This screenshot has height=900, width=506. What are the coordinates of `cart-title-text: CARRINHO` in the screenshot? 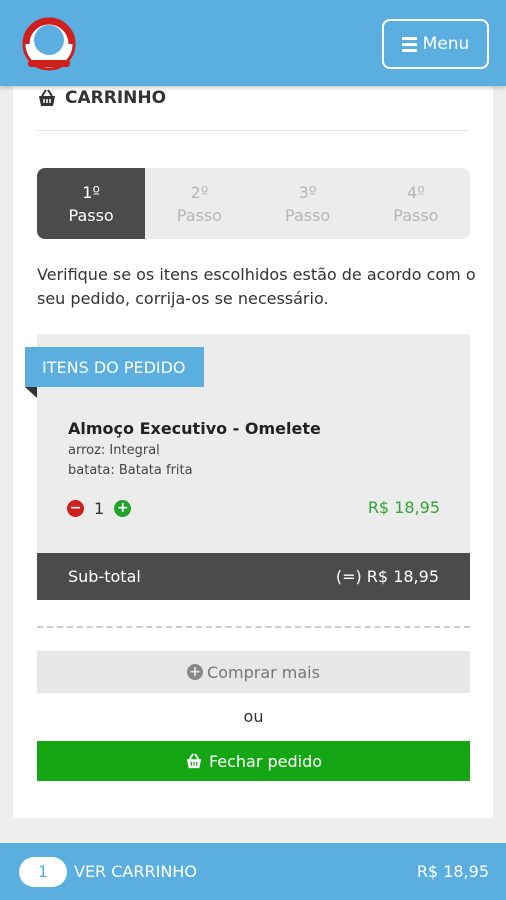 It's located at (116, 98).